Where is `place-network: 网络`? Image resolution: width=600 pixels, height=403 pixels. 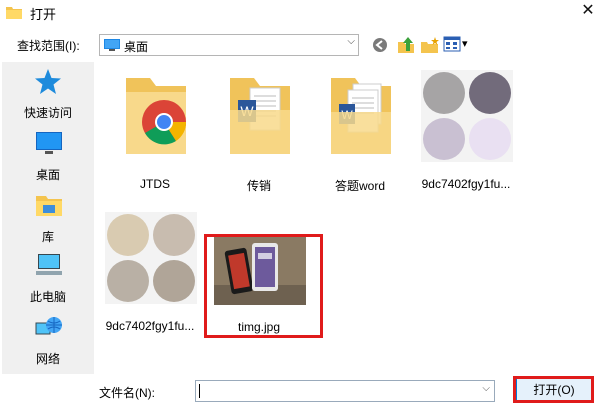
place-network: 网络 is located at coordinates (48, 343).